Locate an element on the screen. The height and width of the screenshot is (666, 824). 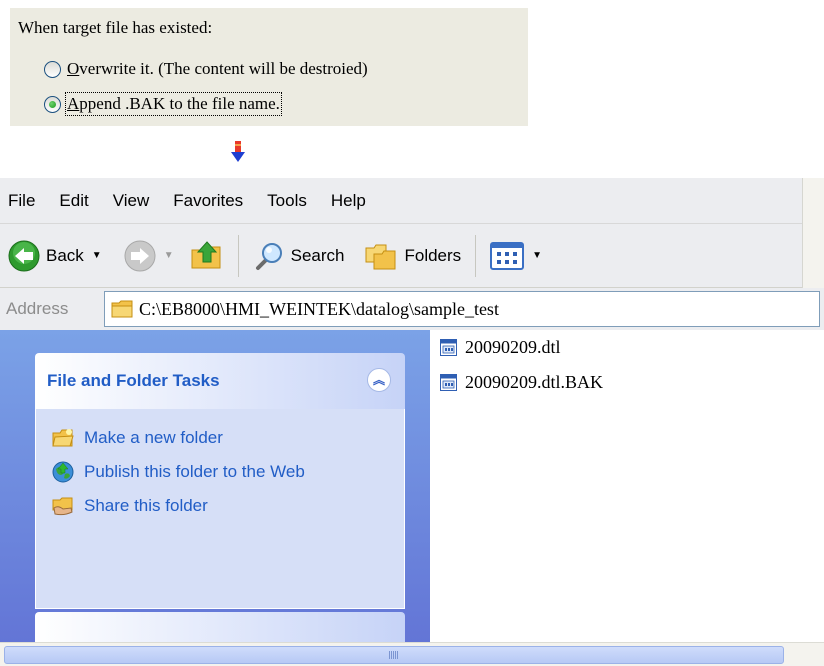
option-panel-title: When target file has existed: is located at coordinates (115, 27).